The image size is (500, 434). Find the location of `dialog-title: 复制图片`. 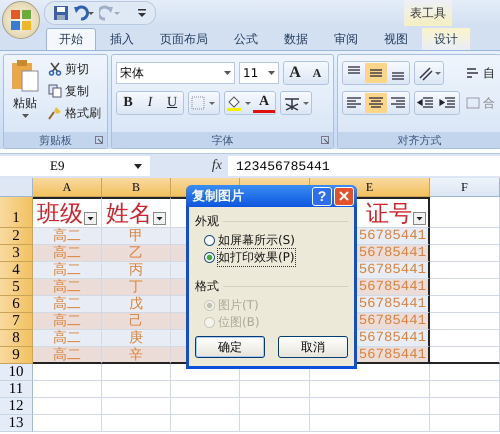

dialog-title: 复制图片 is located at coordinates (218, 196).